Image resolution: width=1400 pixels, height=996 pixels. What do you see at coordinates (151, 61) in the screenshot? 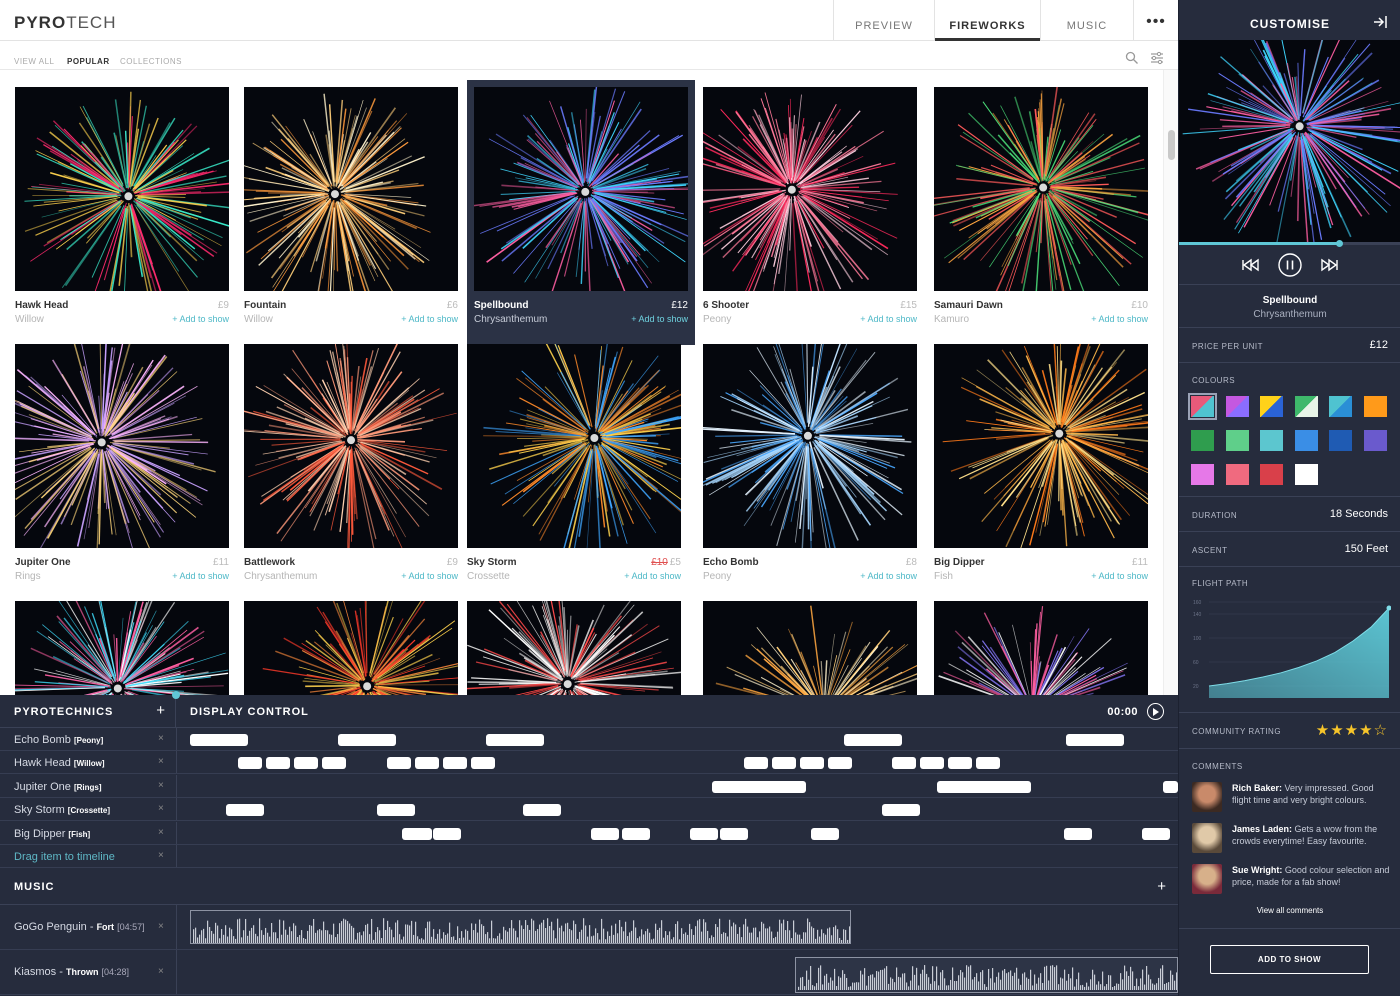
I see `filter-collections: COLLECTIONS` at bounding box center [151, 61].